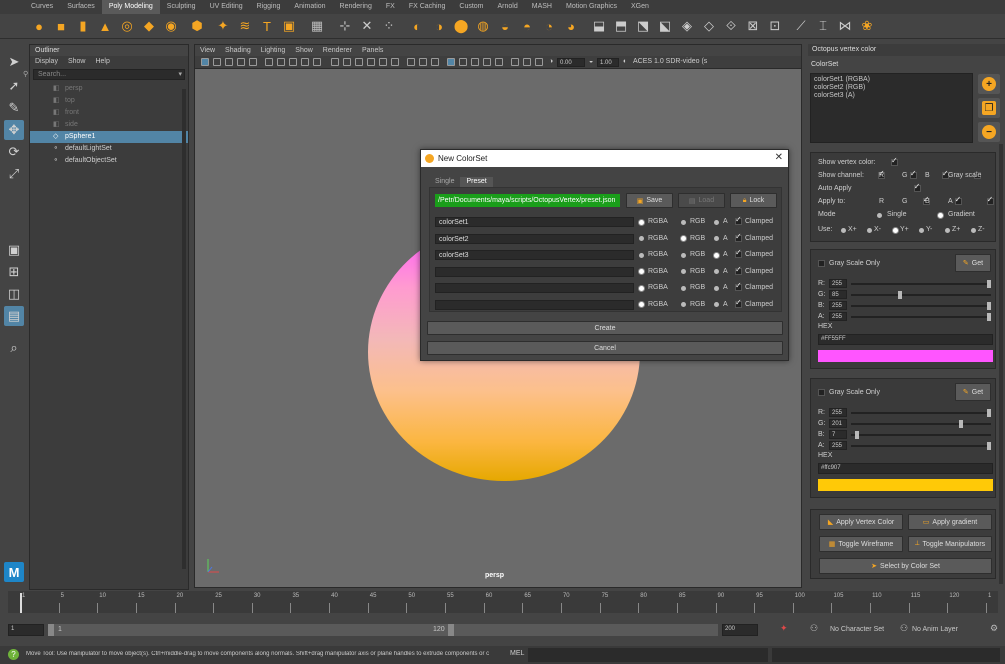 This screenshot has height=664, width=1005. What do you see at coordinates (649, 200) in the screenshot?
I see `save-button: ▣ Save` at bounding box center [649, 200].